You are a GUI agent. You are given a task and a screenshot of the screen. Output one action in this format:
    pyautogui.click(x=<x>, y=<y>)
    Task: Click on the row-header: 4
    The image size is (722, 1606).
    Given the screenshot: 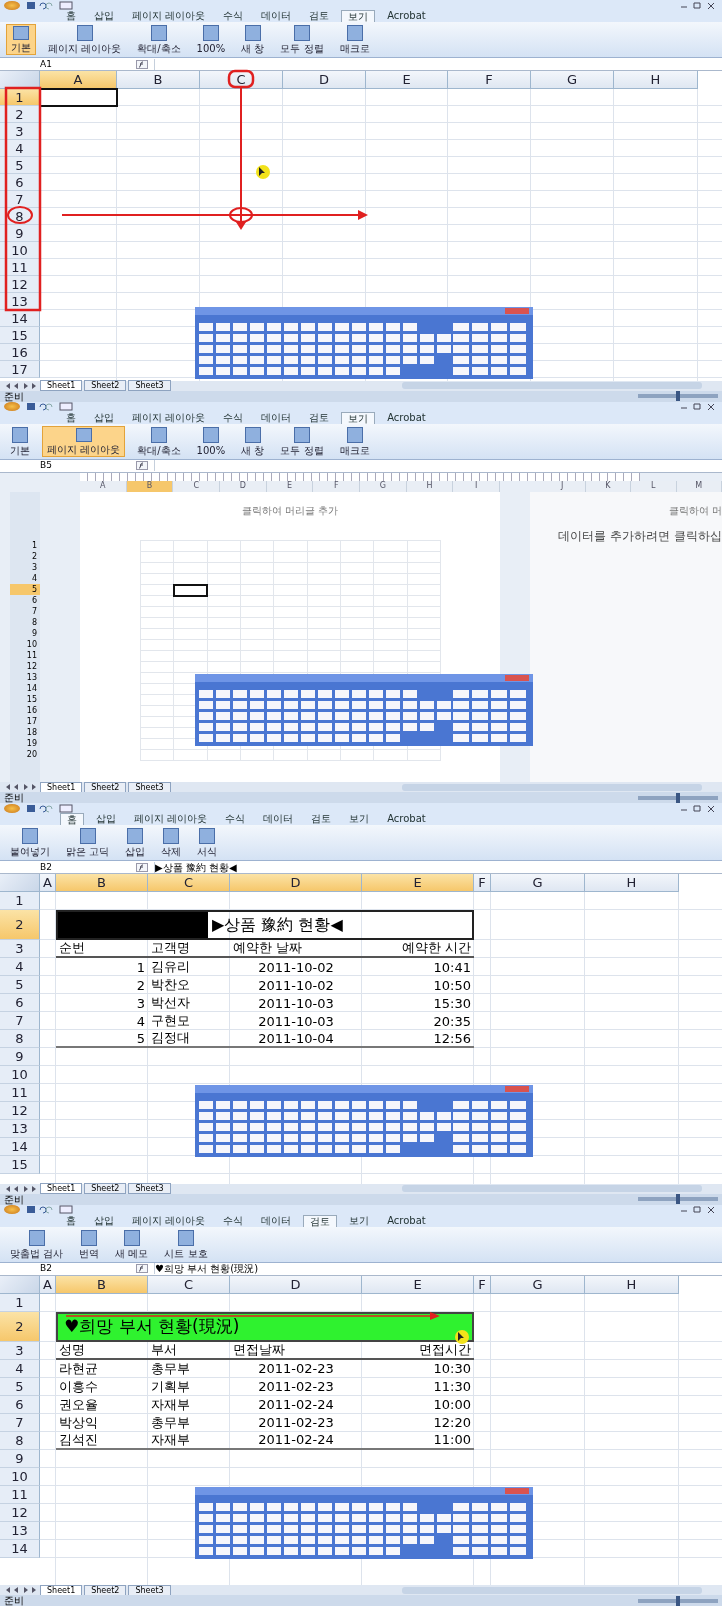 What is the action you would take?
    pyautogui.click(x=20, y=148)
    